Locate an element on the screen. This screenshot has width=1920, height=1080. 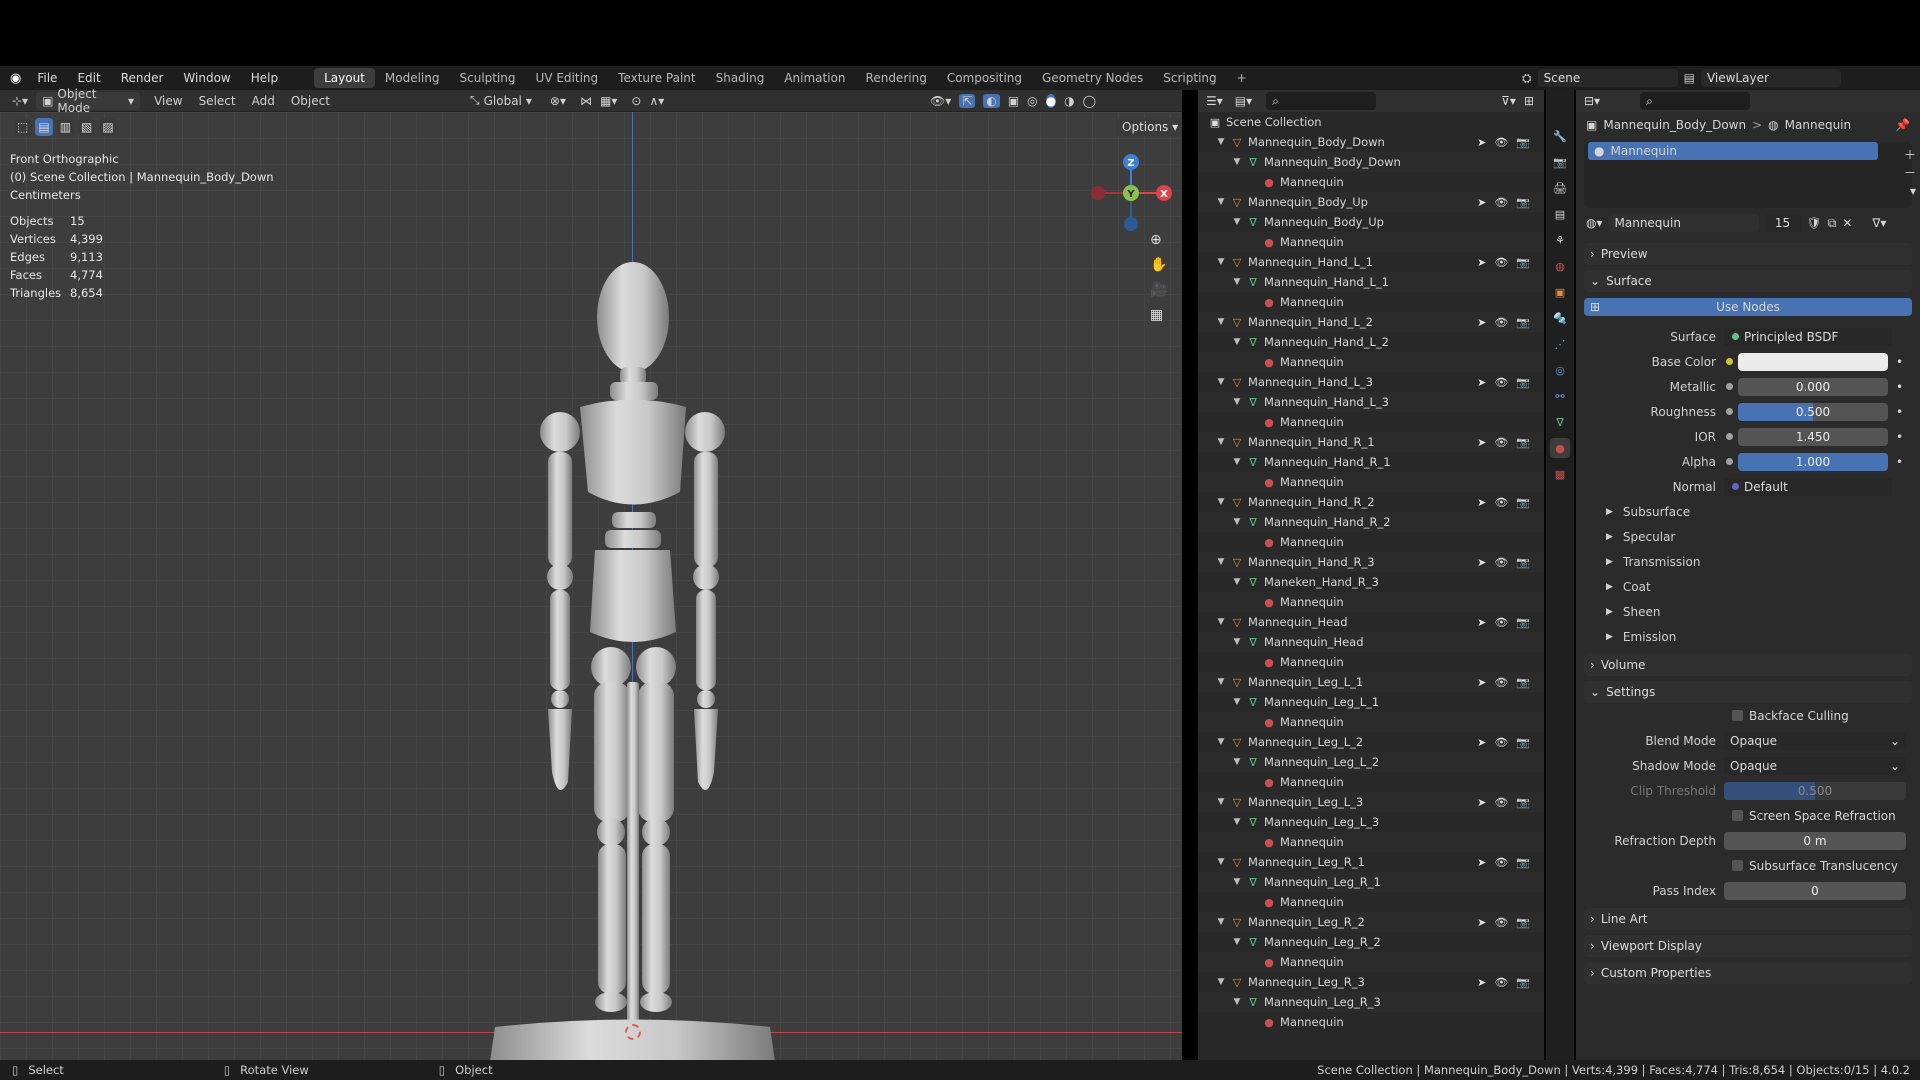
use-nodes-button: ⊞ Use Nodes is located at coordinates (1748, 307).